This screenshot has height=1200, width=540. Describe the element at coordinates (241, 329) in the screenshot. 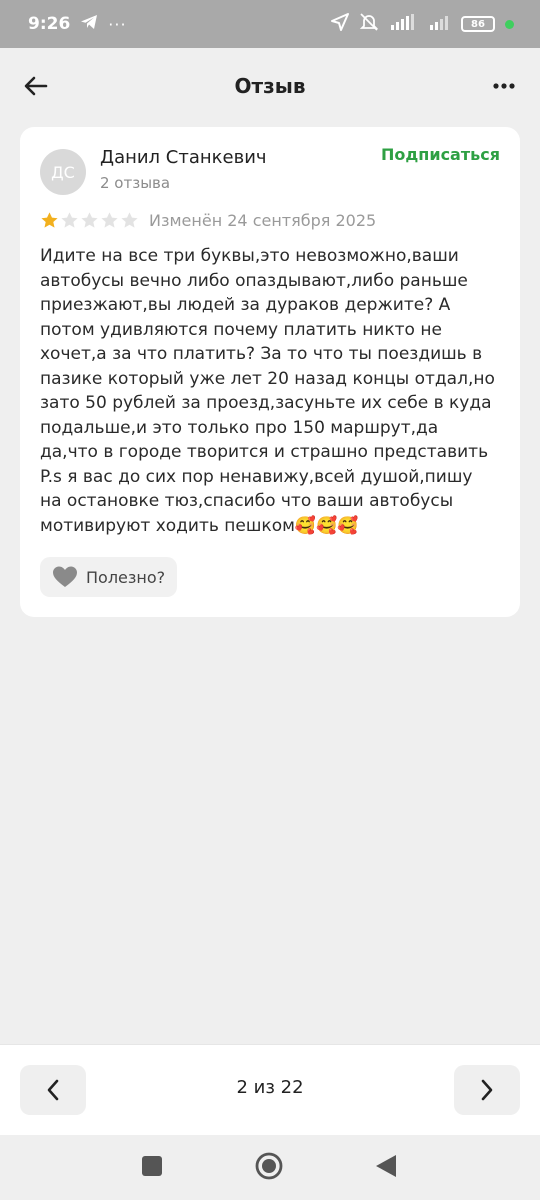

I see `review-text-line: потом удивляются почему платить никто не` at that location.